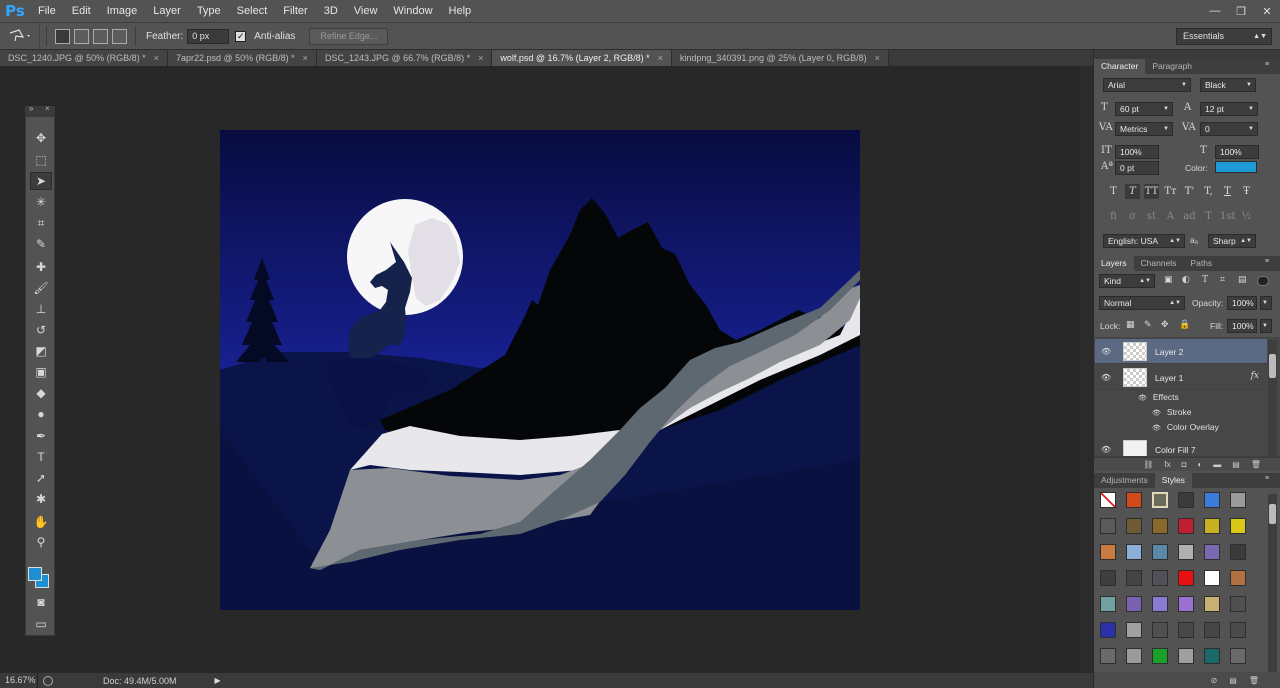 The image size is (1280, 688). Describe the element at coordinates (1124, 480) in the screenshot. I see `tab-adjustments: Adjustments` at that location.